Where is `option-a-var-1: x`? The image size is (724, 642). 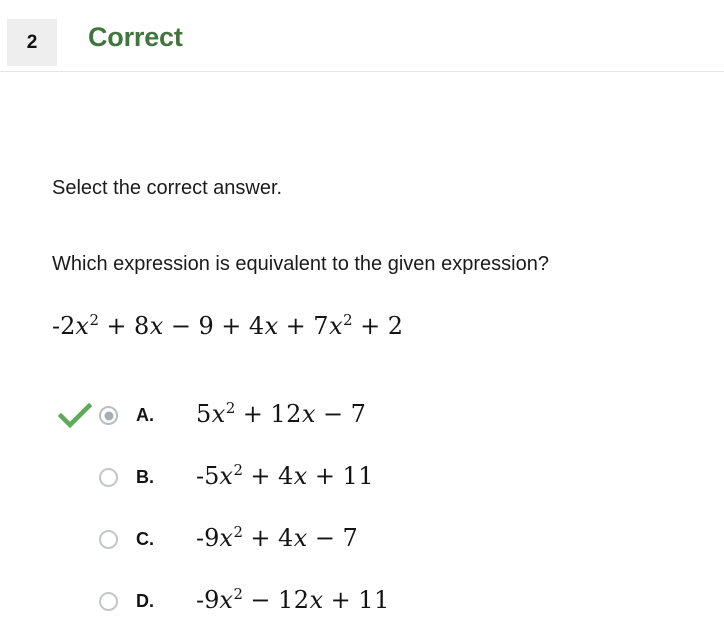
option-a-var-1: x is located at coordinates (218, 414).